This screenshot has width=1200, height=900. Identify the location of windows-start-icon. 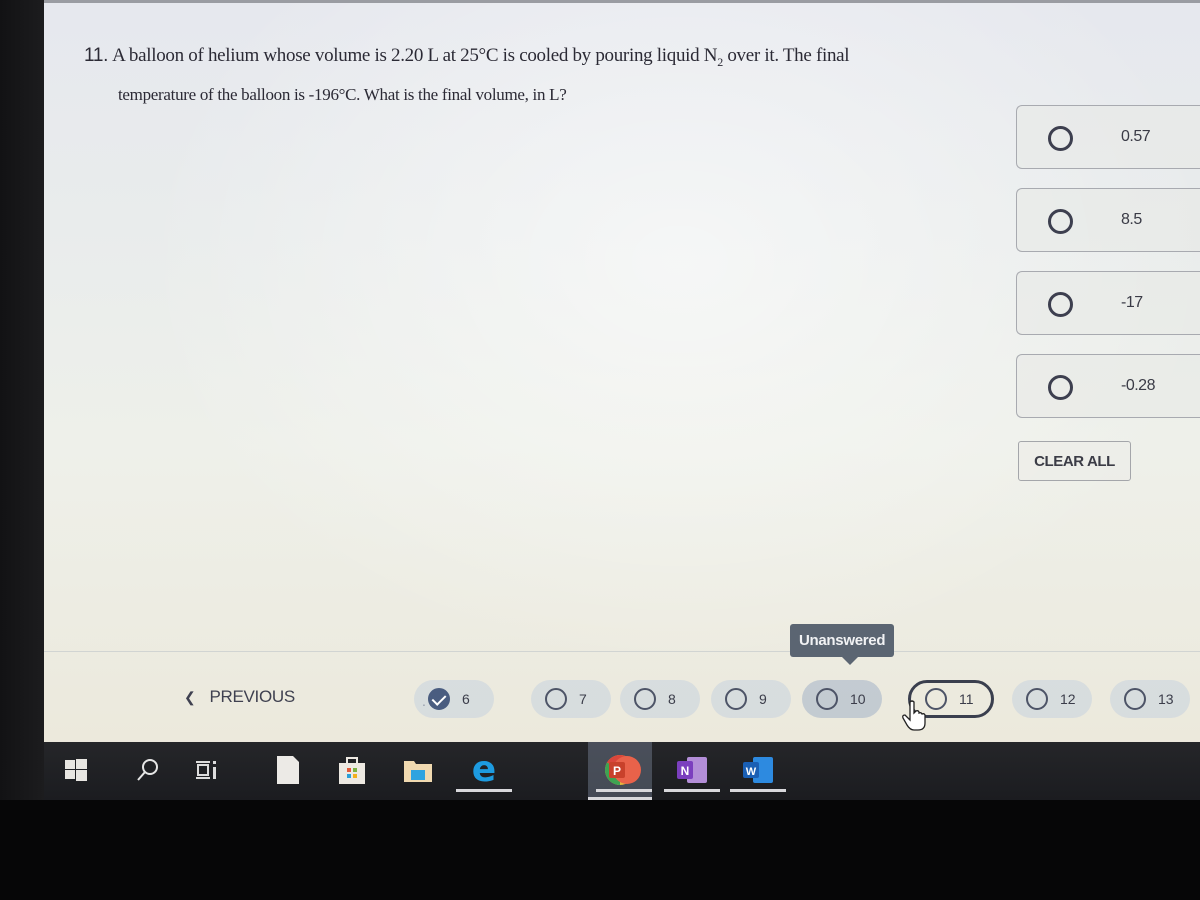
(76, 770).